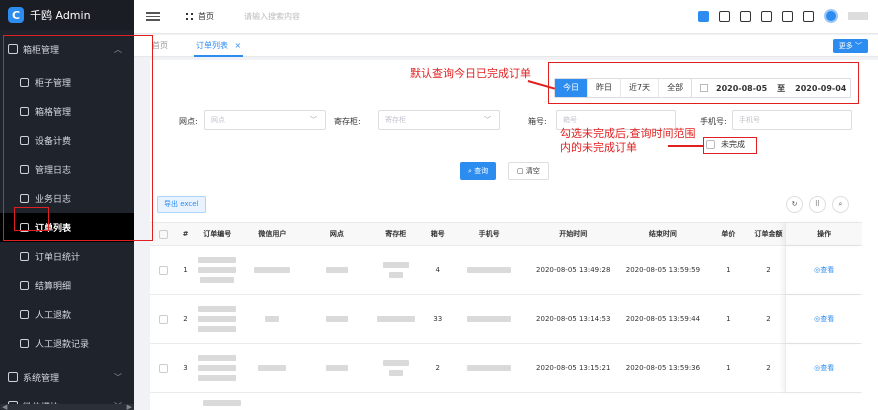  Describe the element at coordinates (766, 16) in the screenshot. I see `shirt-icon` at that location.